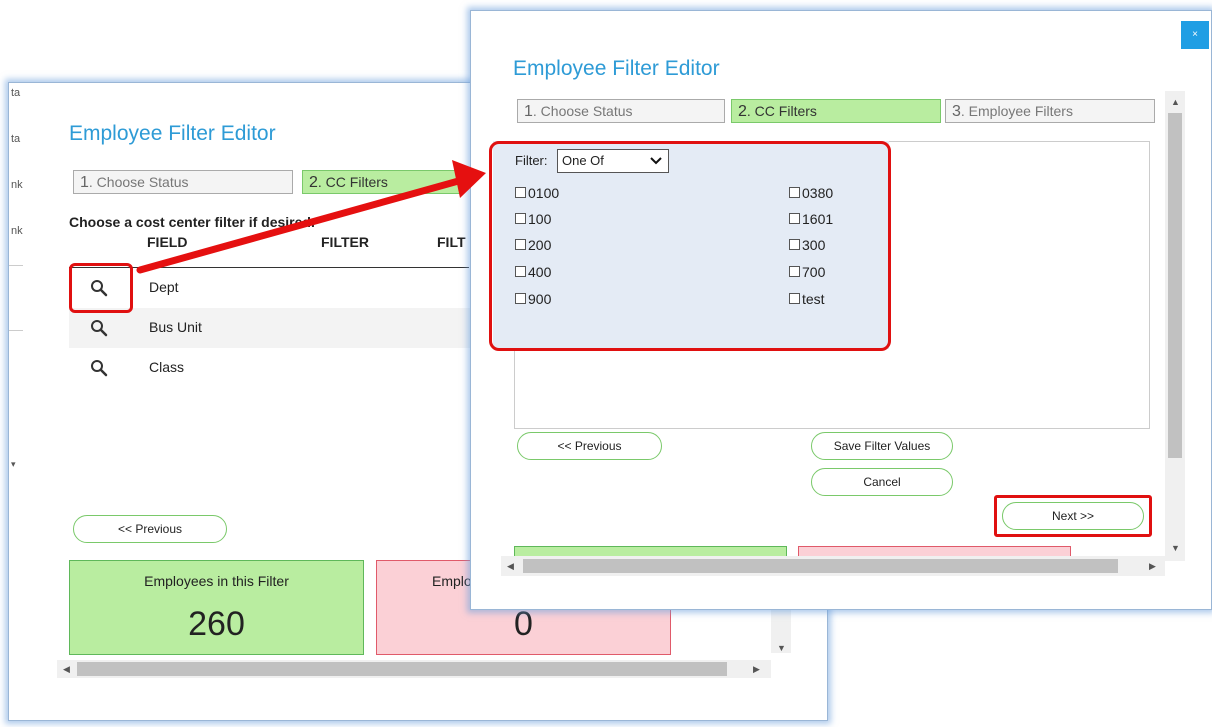  Describe the element at coordinates (164, 287) in the screenshot. I see `field-label: Dept` at that location.